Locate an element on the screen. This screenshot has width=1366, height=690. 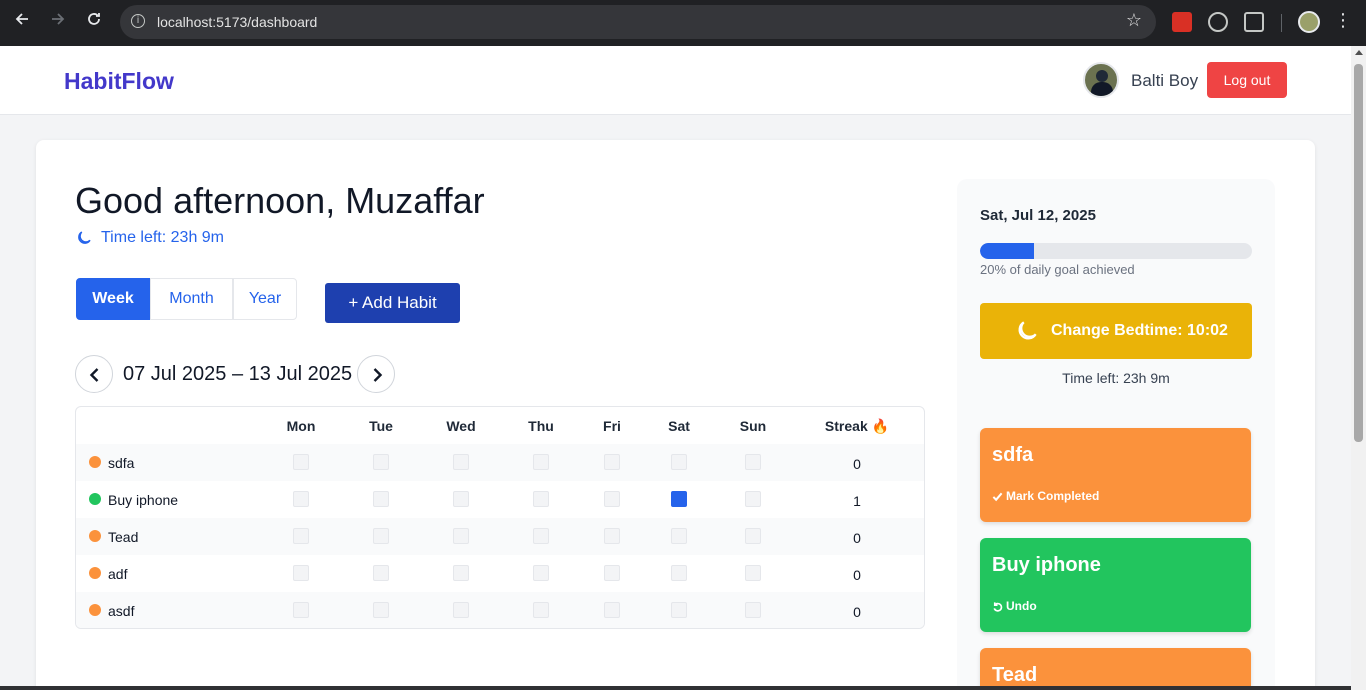
column-header: Tue is located at coordinates (381, 426).